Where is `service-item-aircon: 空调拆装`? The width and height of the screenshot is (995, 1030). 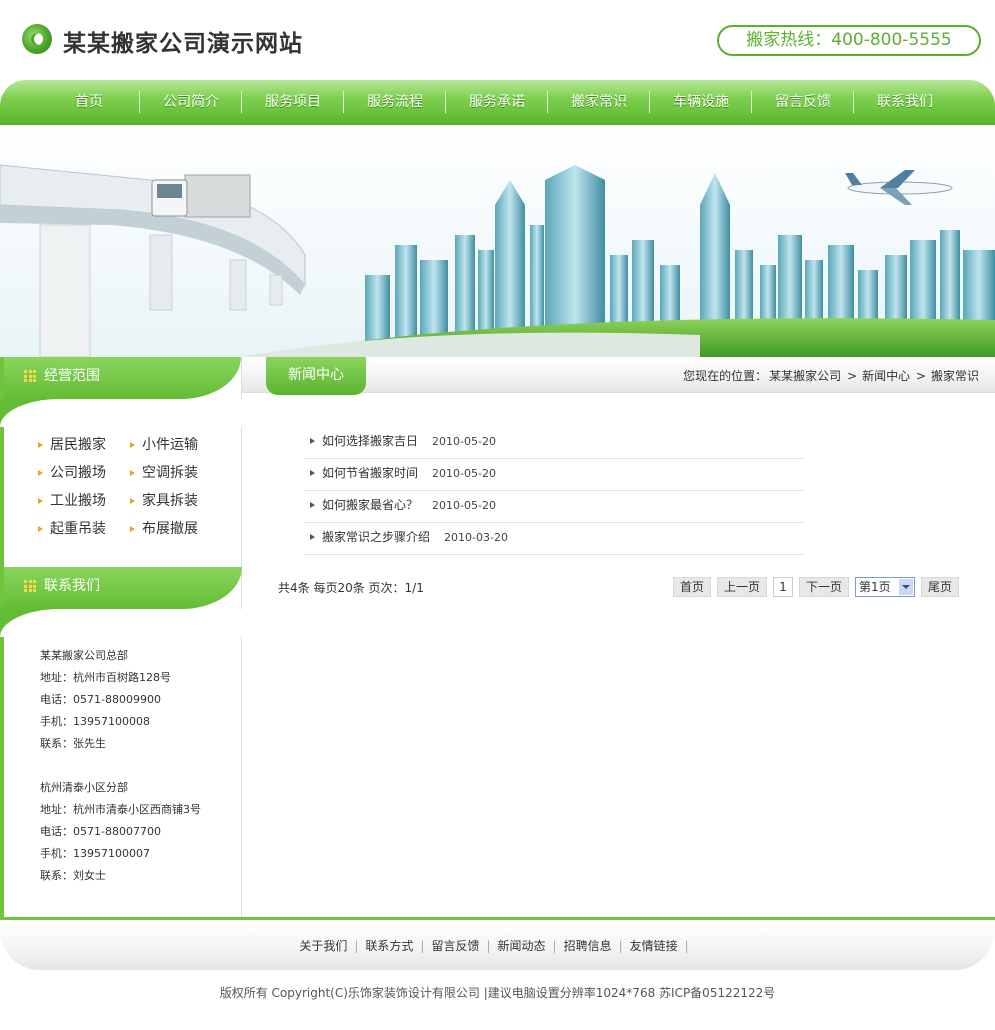 service-item-aircon: 空调拆装 is located at coordinates (174, 473).